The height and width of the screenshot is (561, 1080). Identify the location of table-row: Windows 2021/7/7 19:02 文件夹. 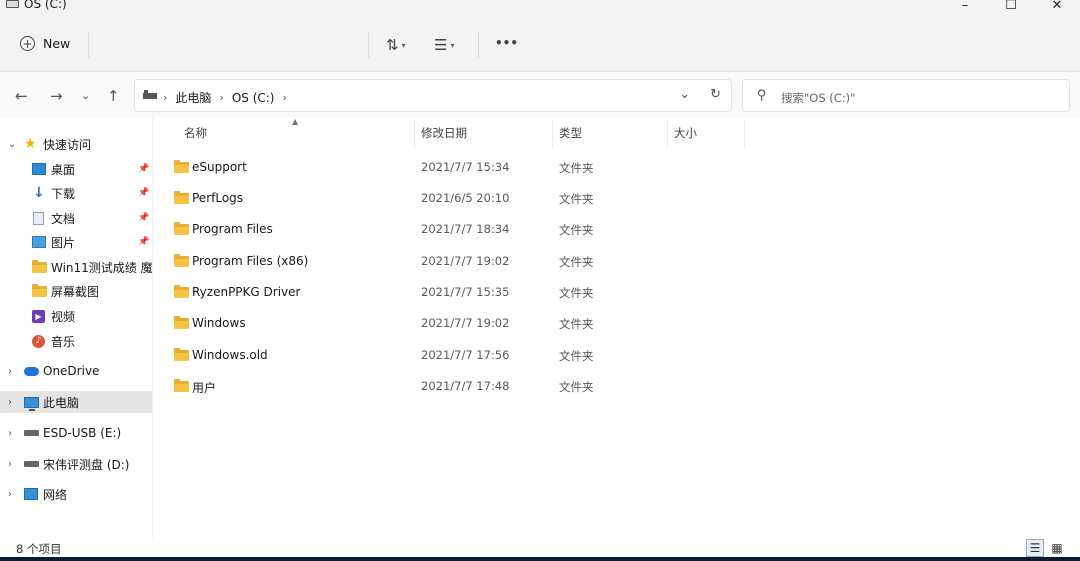
(617, 322).